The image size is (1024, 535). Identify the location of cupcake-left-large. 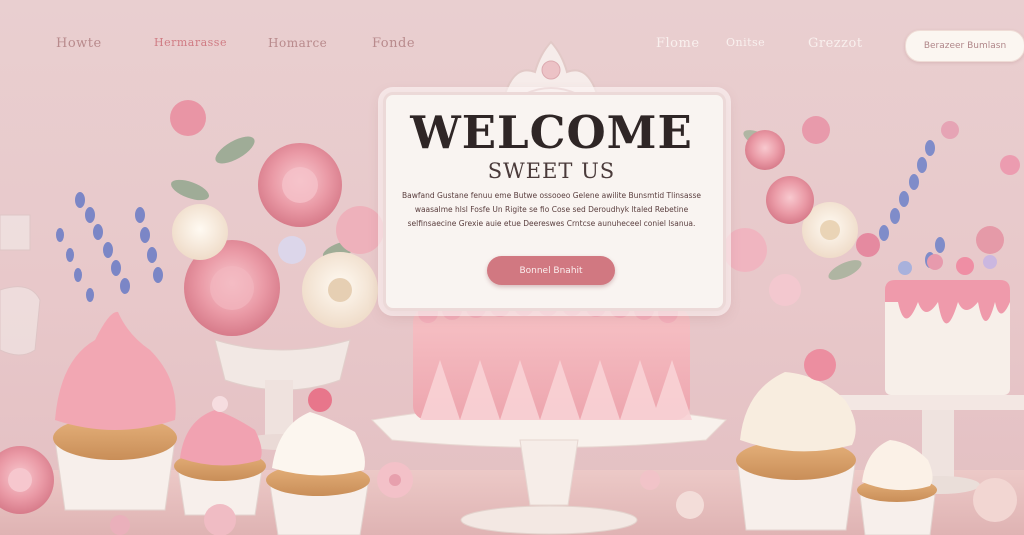
(115, 411).